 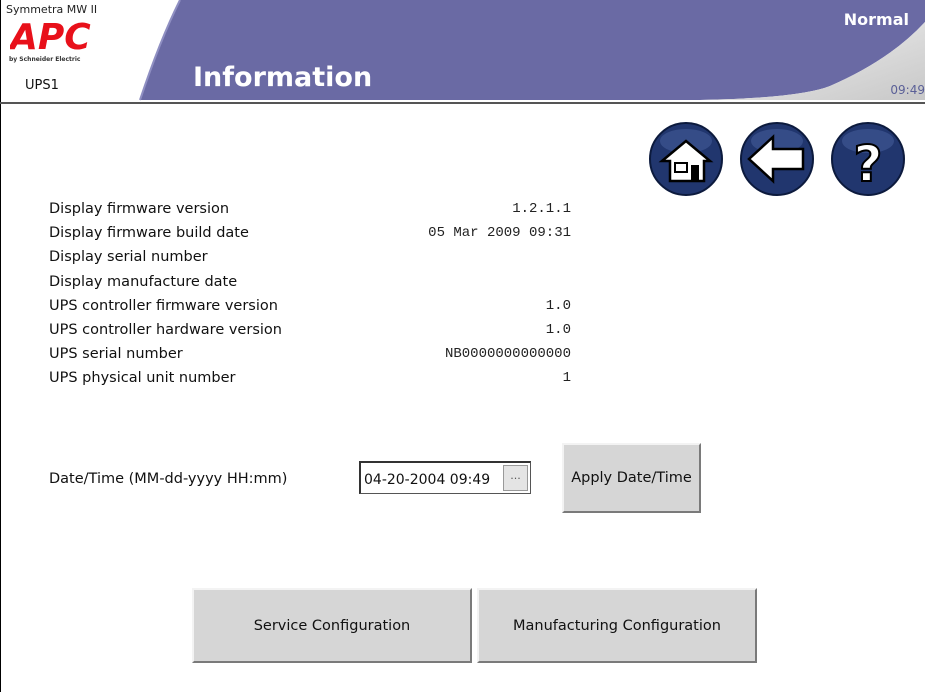 I want to click on info-value: 1.2.1.1, so click(x=541, y=209).